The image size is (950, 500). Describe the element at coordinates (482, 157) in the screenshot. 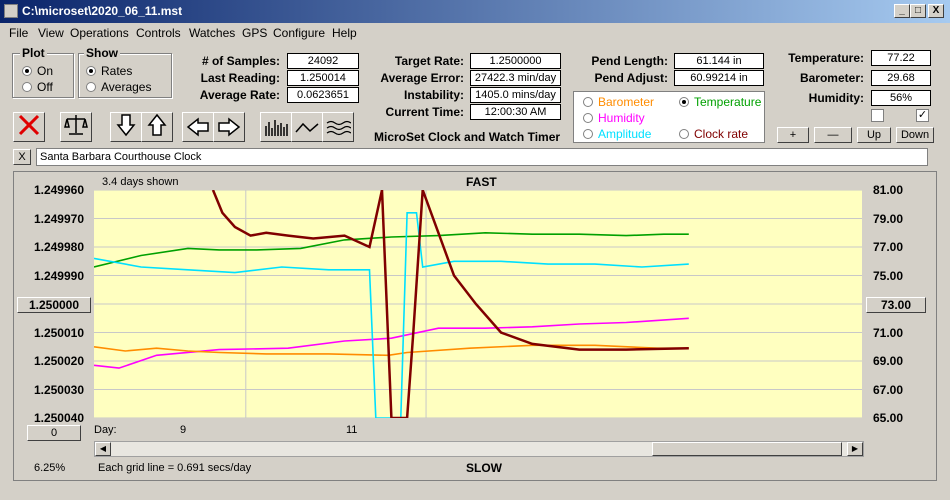

I see `clock-name-input: Santa Barbara Courthouse Clock` at that location.